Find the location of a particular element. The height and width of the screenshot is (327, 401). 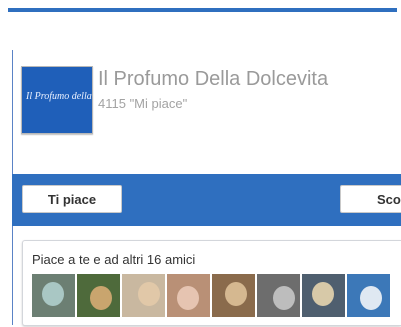

like-button-label: Ti piace is located at coordinates (72, 199).